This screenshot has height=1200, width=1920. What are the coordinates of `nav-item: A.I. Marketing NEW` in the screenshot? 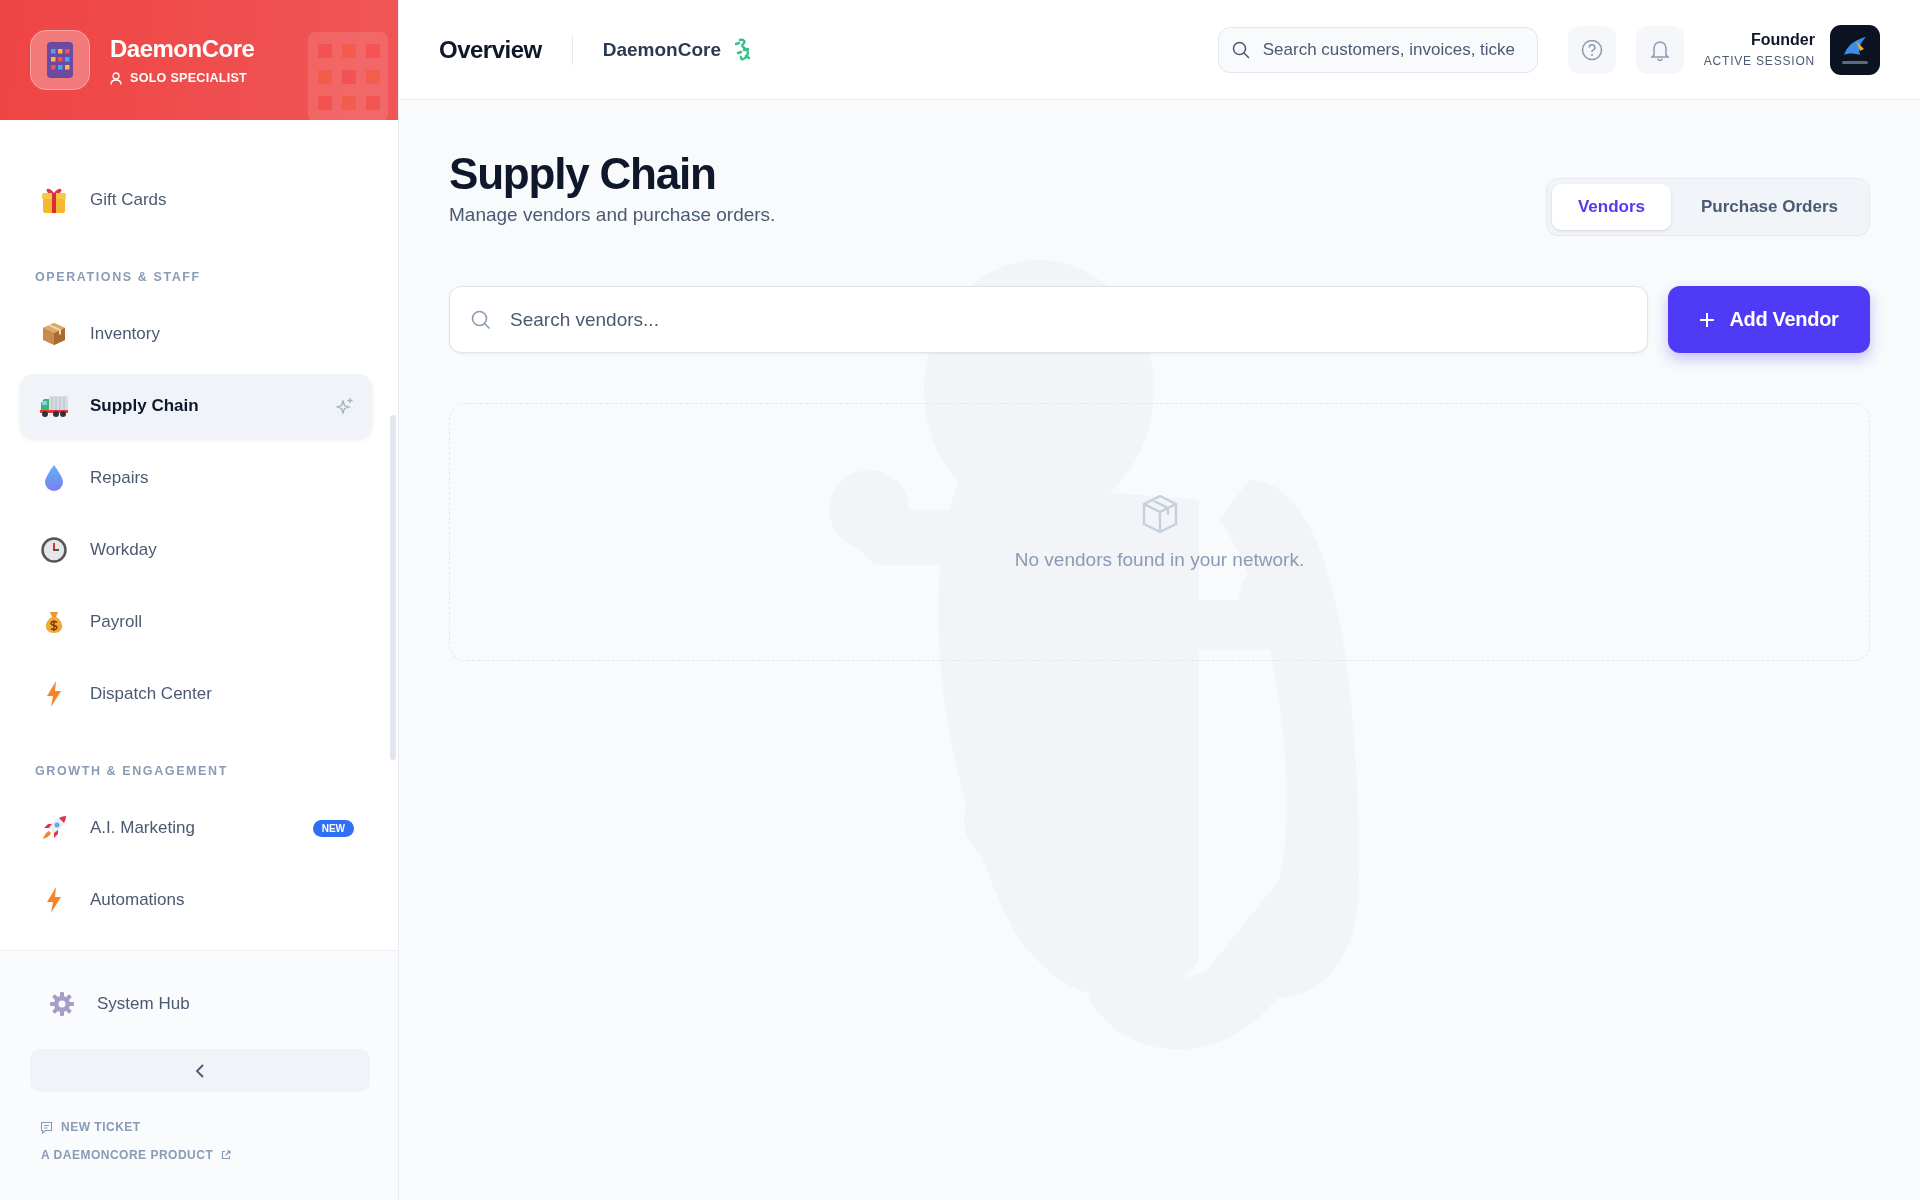 It's located at (196, 828).